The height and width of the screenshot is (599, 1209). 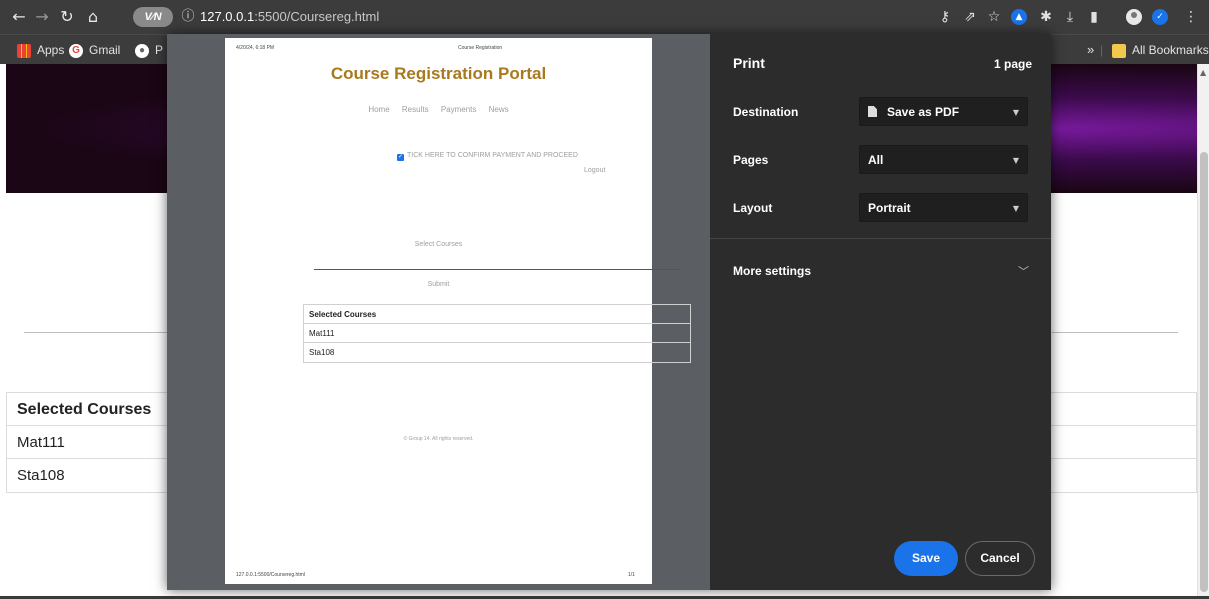 What do you see at coordinates (438, 439) in the screenshot?
I see `preview-footer: © Group 14. All rights reserved.` at bounding box center [438, 439].